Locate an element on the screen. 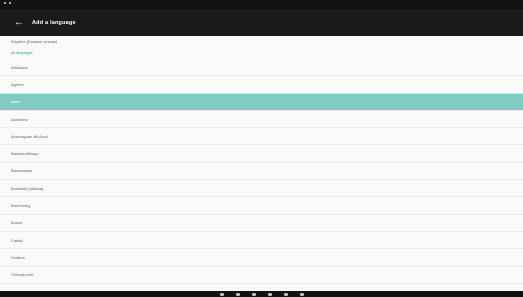 The image size is (523, 297). nav-back-icon is located at coordinates (221, 294).